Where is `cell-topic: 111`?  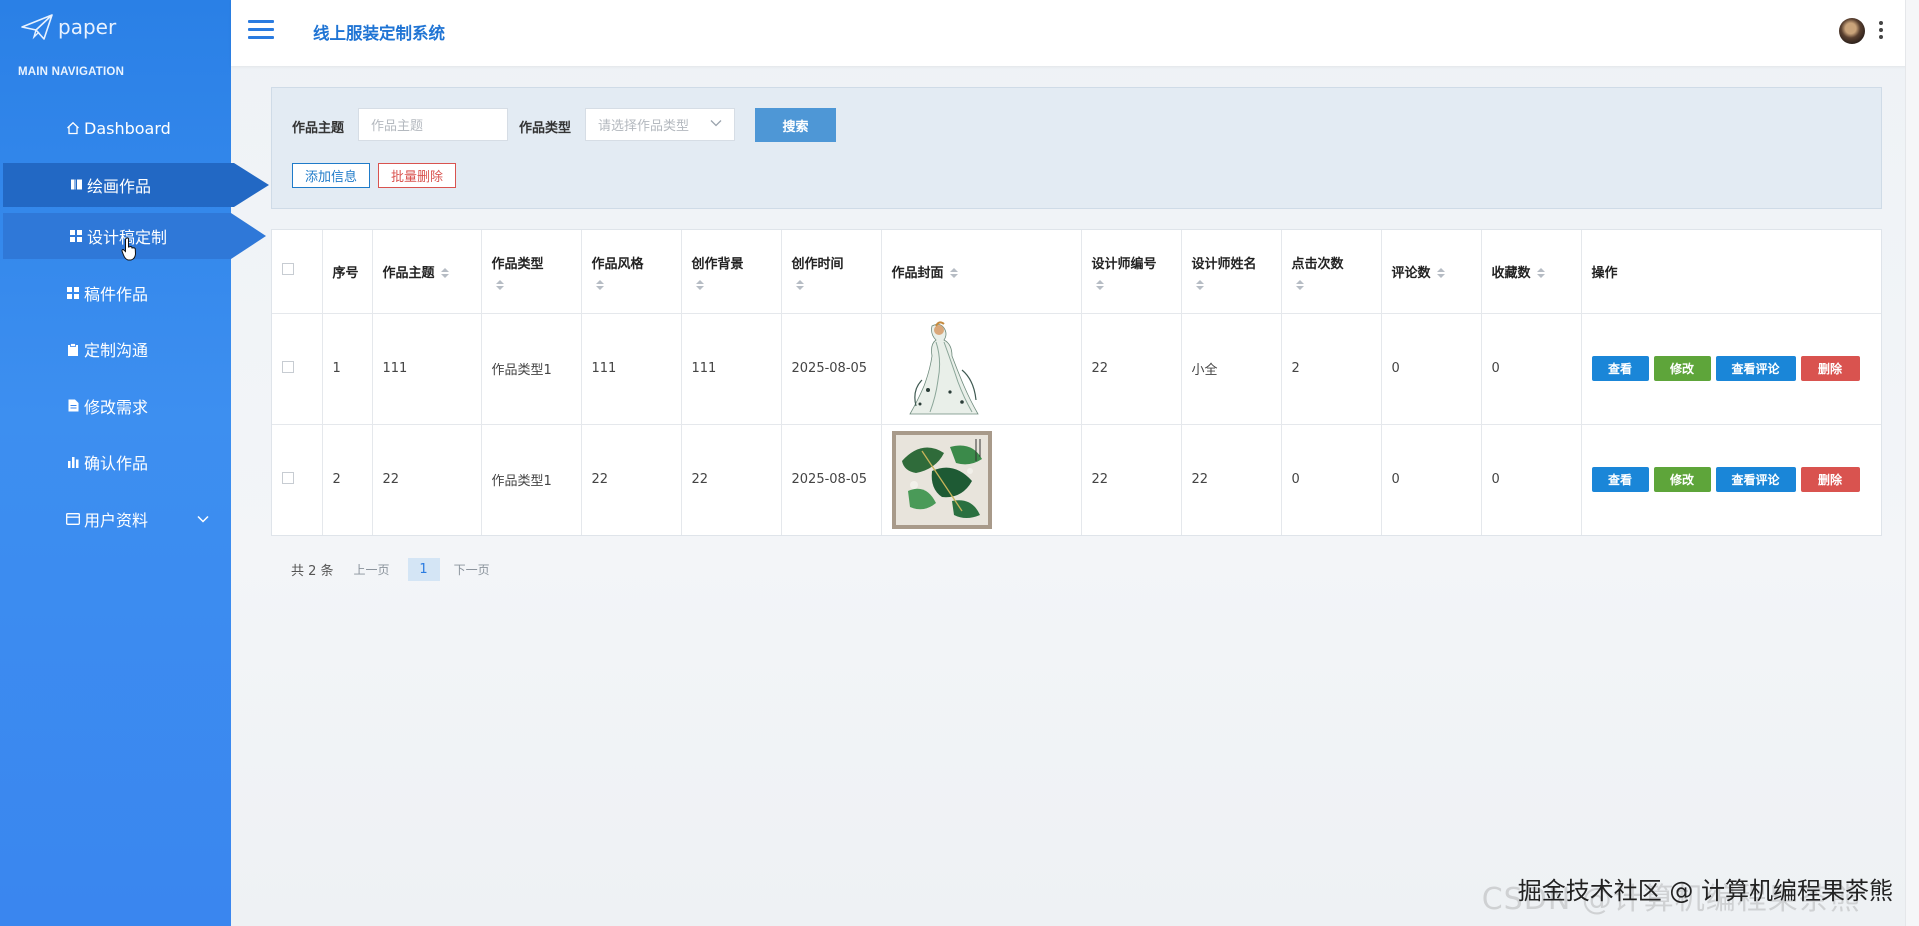
cell-topic: 111 is located at coordinates (427, 369).